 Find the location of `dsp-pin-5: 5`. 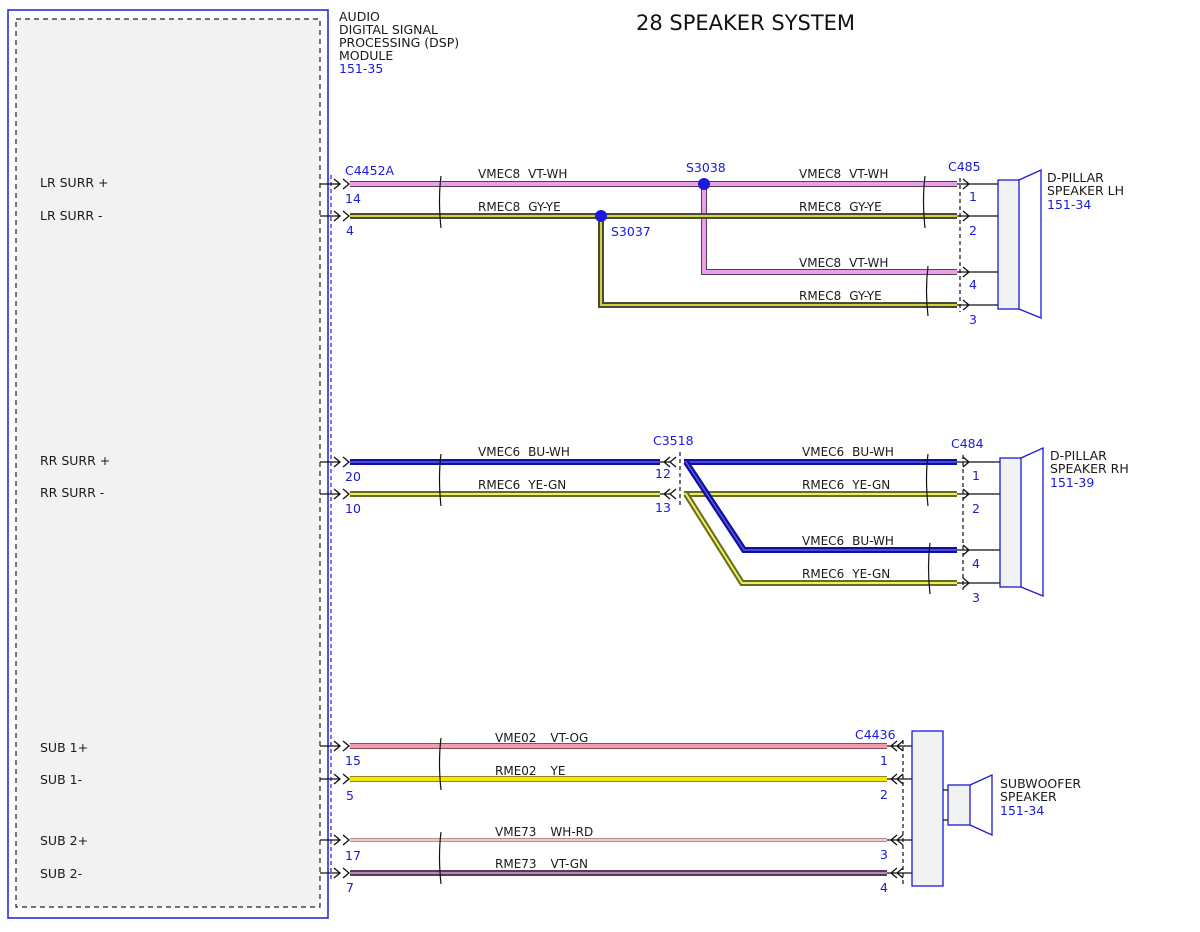

dsp-pin-5: 5 is located at coordinates (350, 795).